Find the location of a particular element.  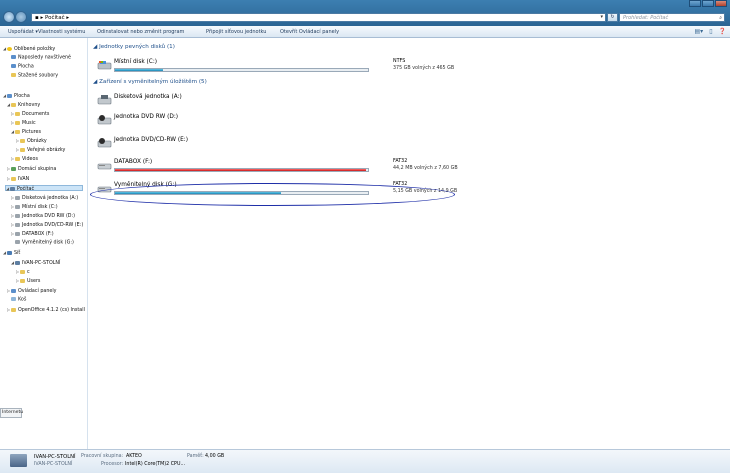

refresh-button: ↻ is located at coordinates (612, 17).